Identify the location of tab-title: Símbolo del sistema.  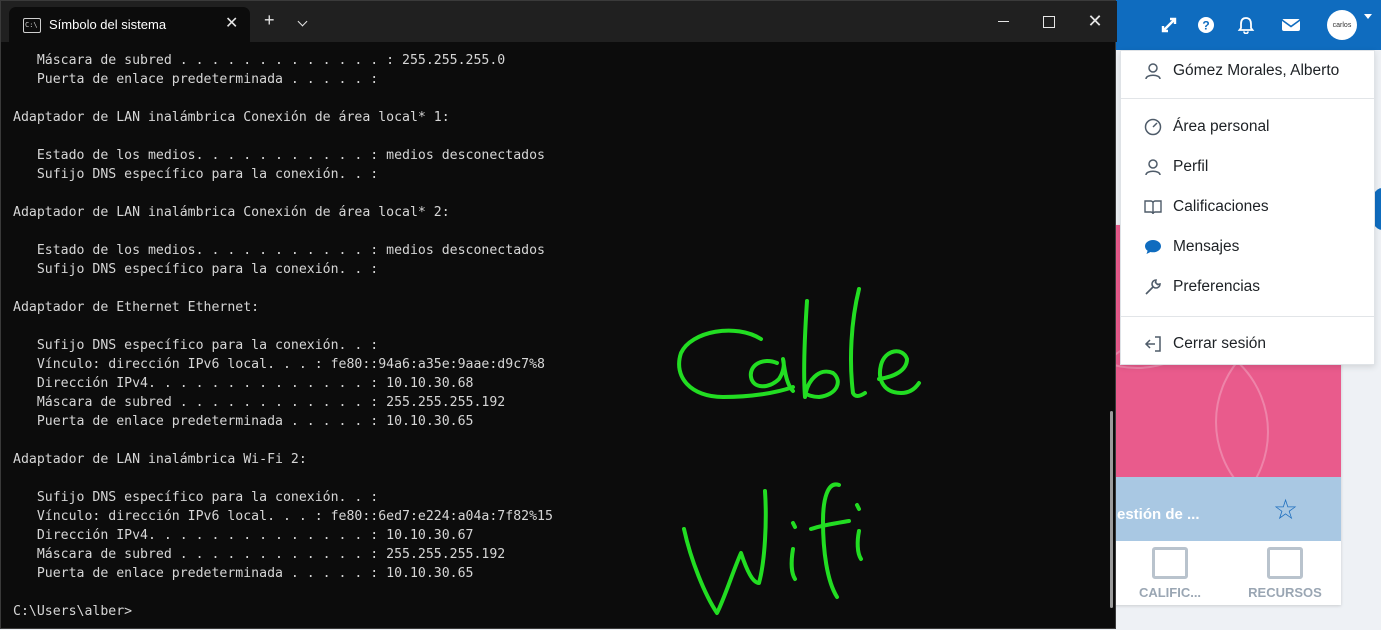
(108, 24).